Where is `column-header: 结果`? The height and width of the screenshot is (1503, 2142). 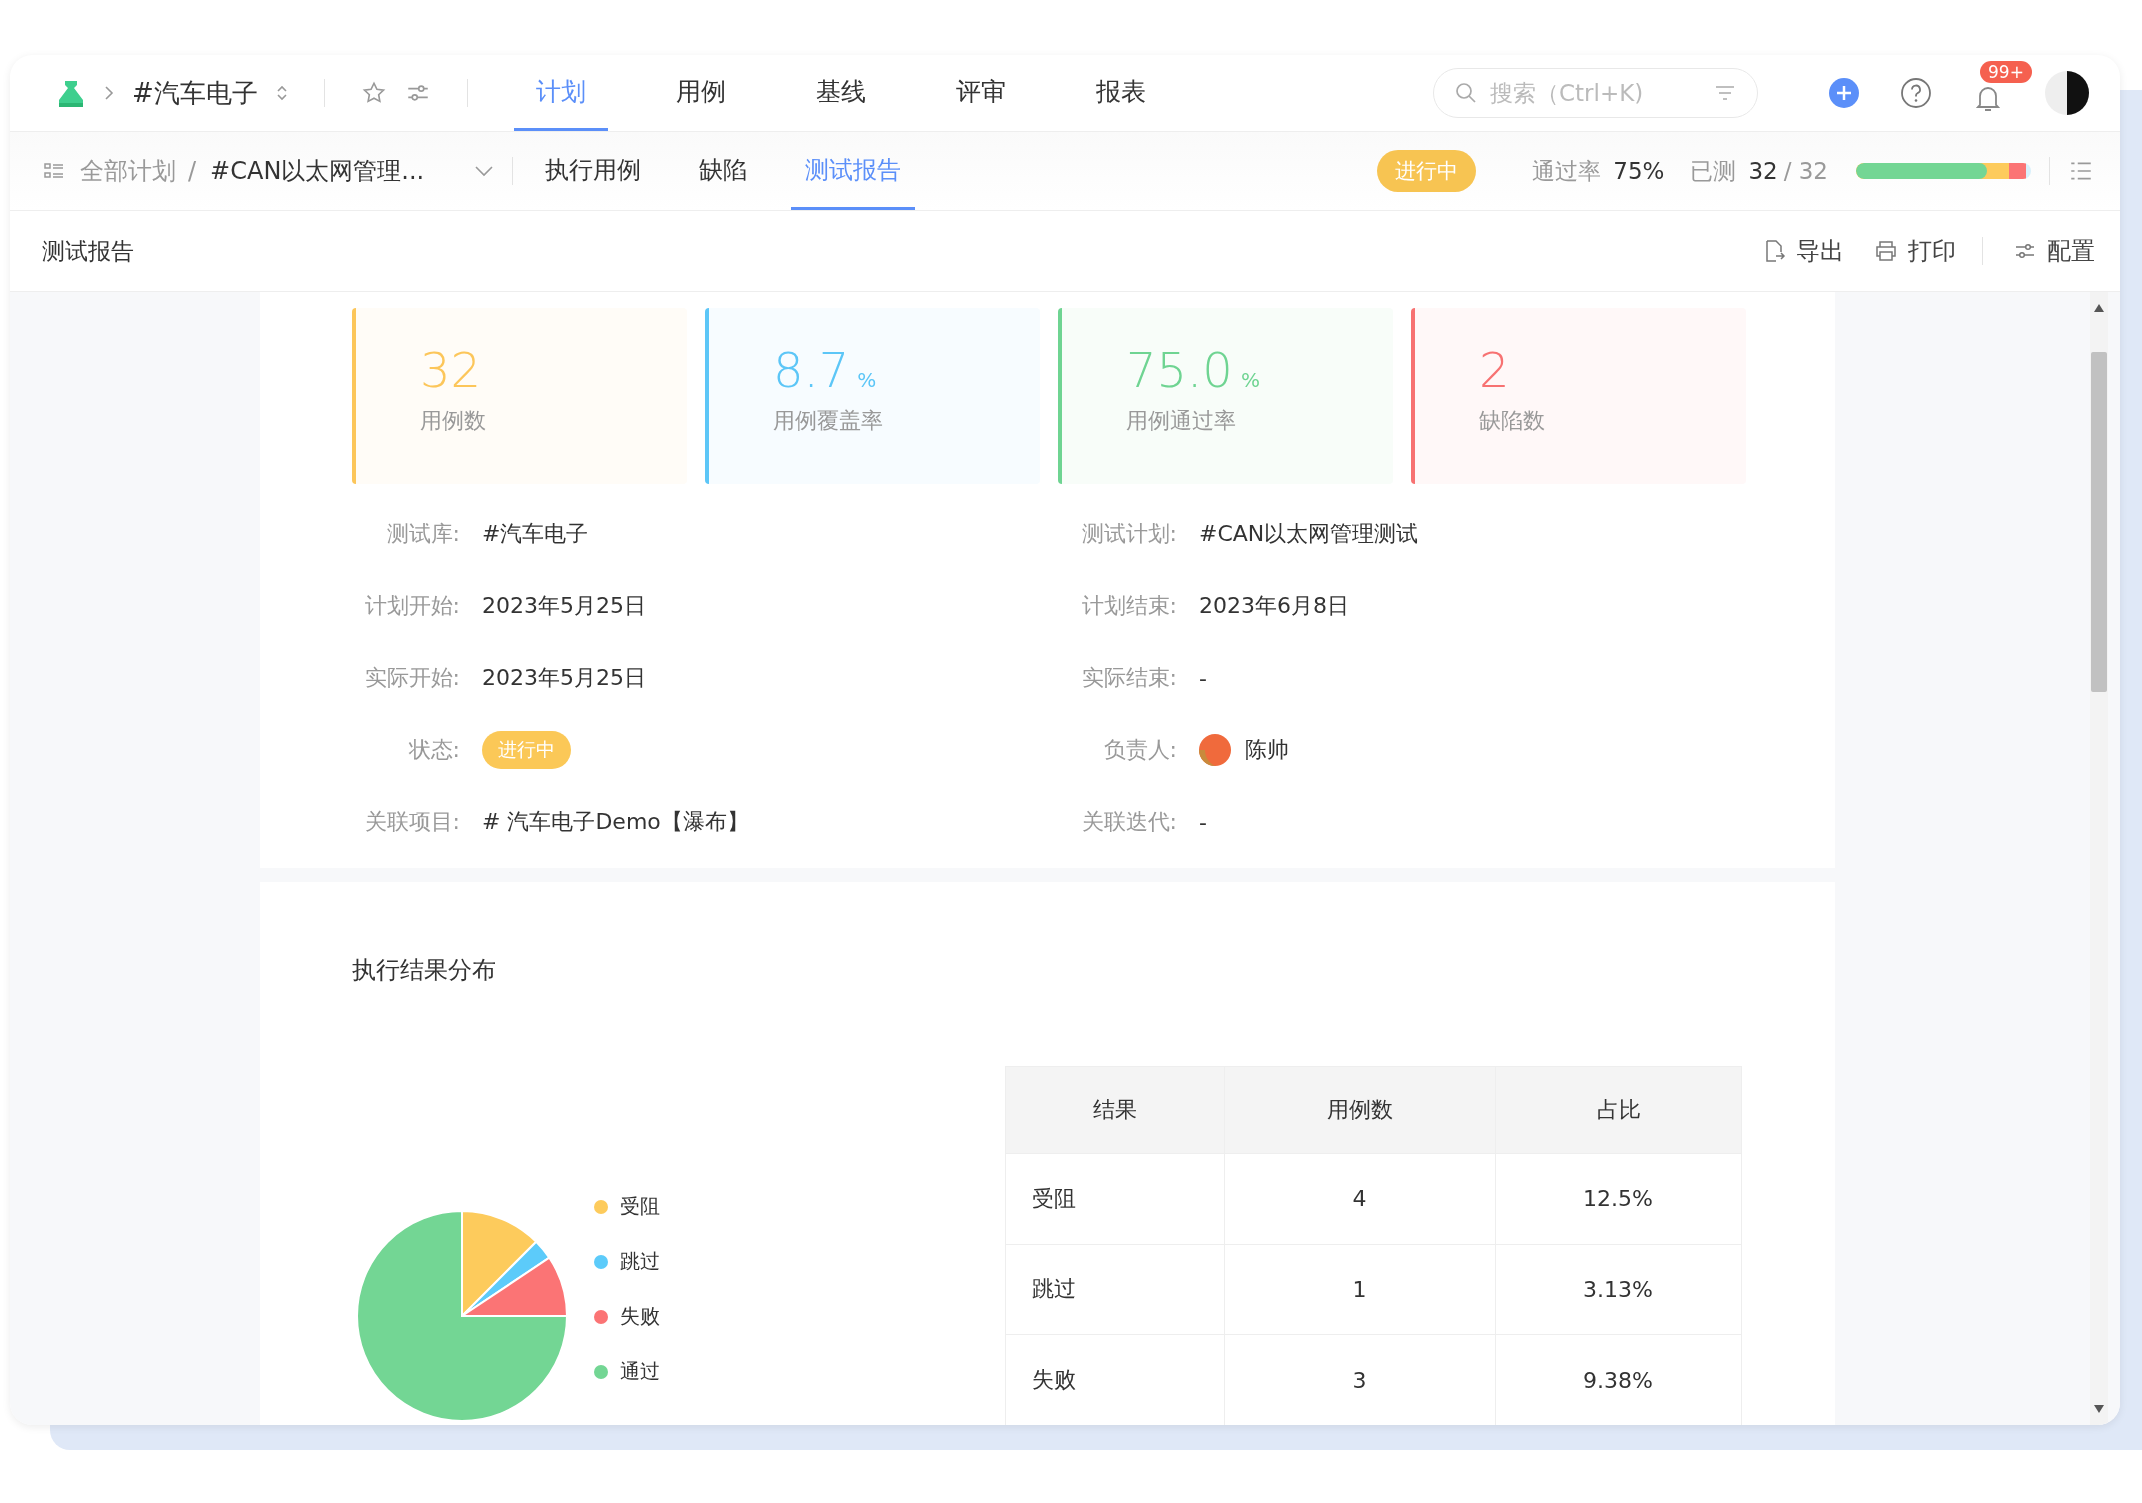
column-header: 结果 is located at coordinates (1115, 1110).